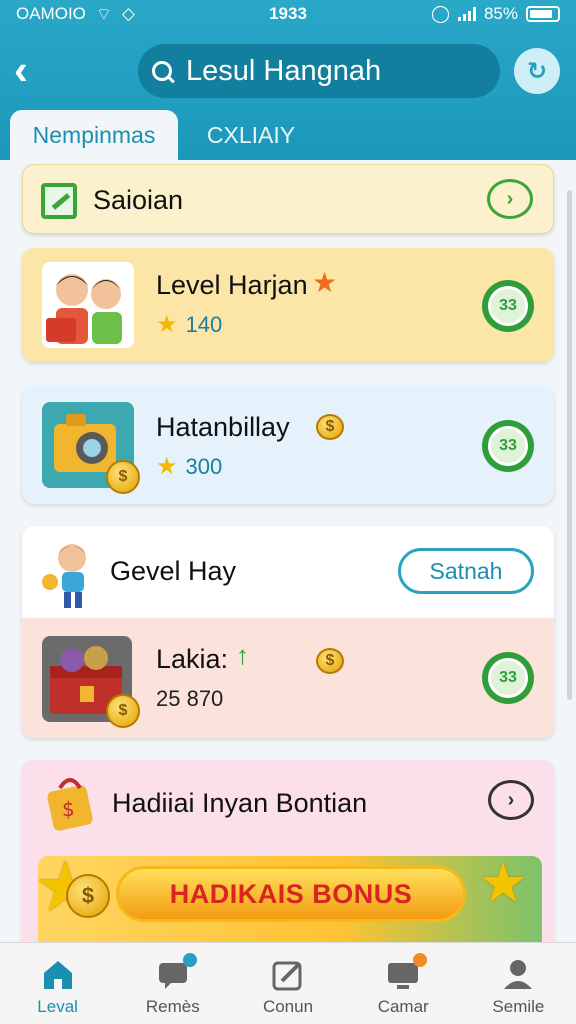  I want to click on bottom-nav: Leval Remès Conun Camar Semile, so click(288, 983).